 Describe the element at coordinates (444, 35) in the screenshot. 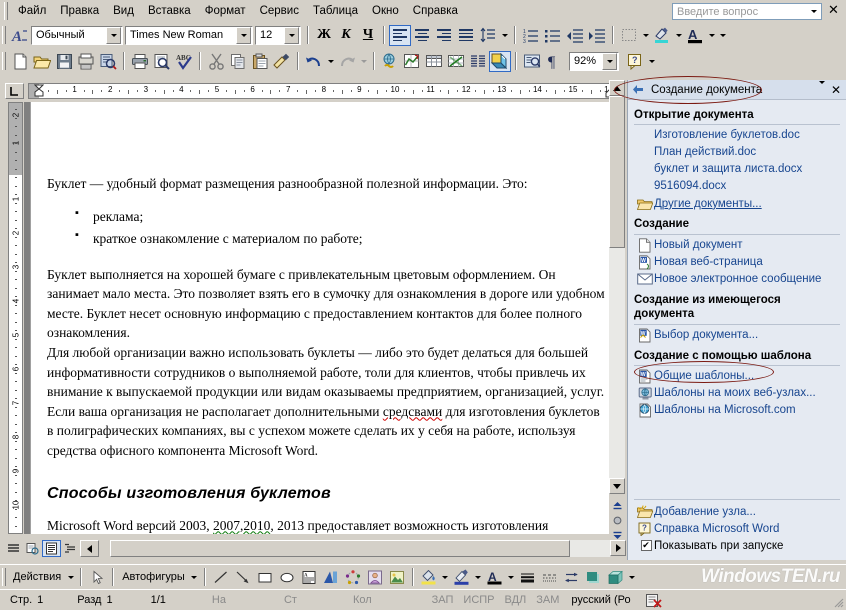

I see `align-right-button` at that location.